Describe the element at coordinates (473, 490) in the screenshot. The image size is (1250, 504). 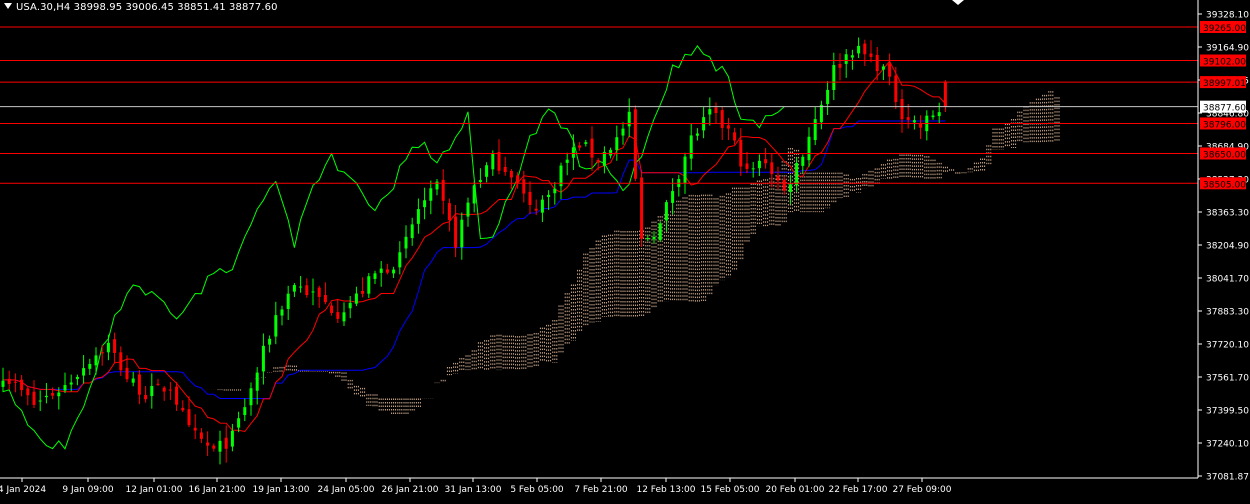
I see `x-tick-label: 31 Jan 13:00` at that location.